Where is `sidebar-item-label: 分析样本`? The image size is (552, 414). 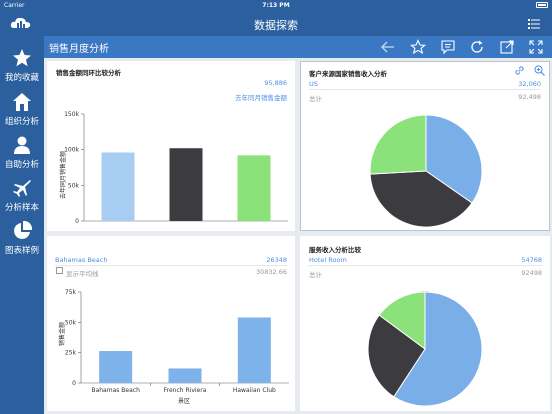 sidebar-item-label: 分析样本 is located at coordinates (21, 208).